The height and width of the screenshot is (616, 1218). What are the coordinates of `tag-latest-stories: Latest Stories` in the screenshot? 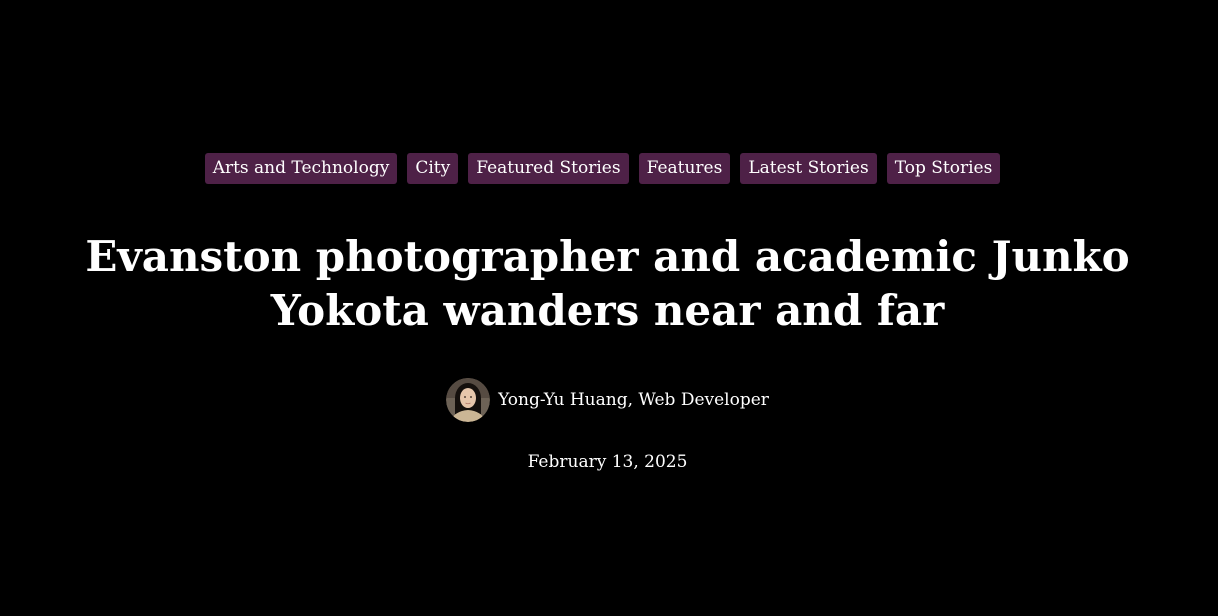 It's located at (808, 168).